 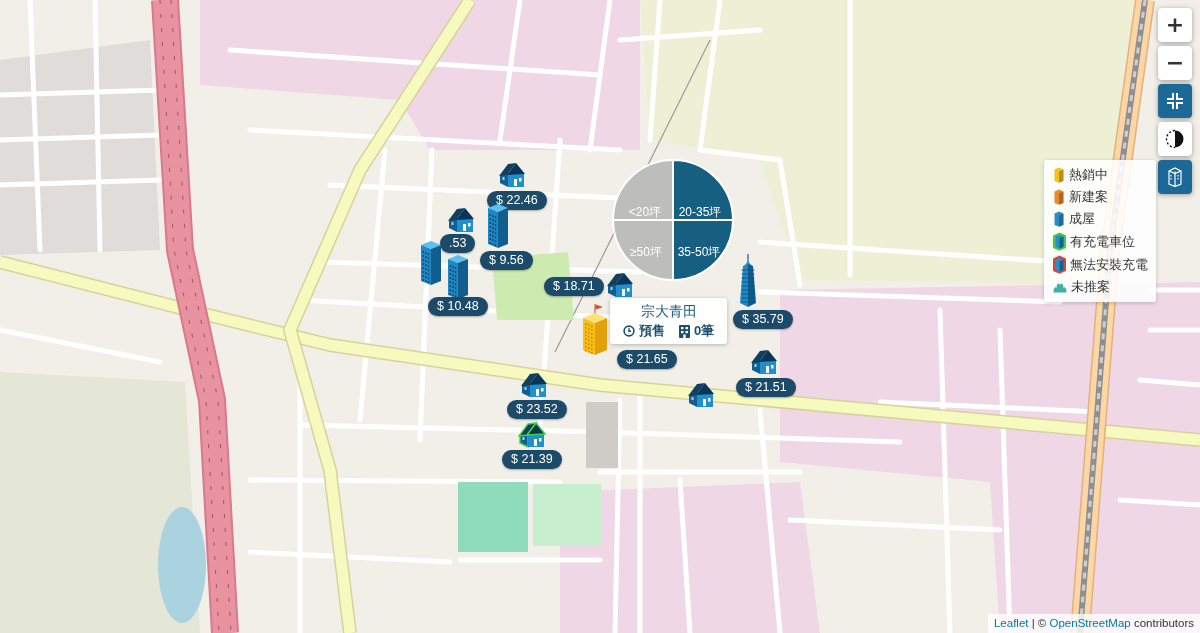 I want to click on price-label: $ 35.79, so click(x=763, y=319).